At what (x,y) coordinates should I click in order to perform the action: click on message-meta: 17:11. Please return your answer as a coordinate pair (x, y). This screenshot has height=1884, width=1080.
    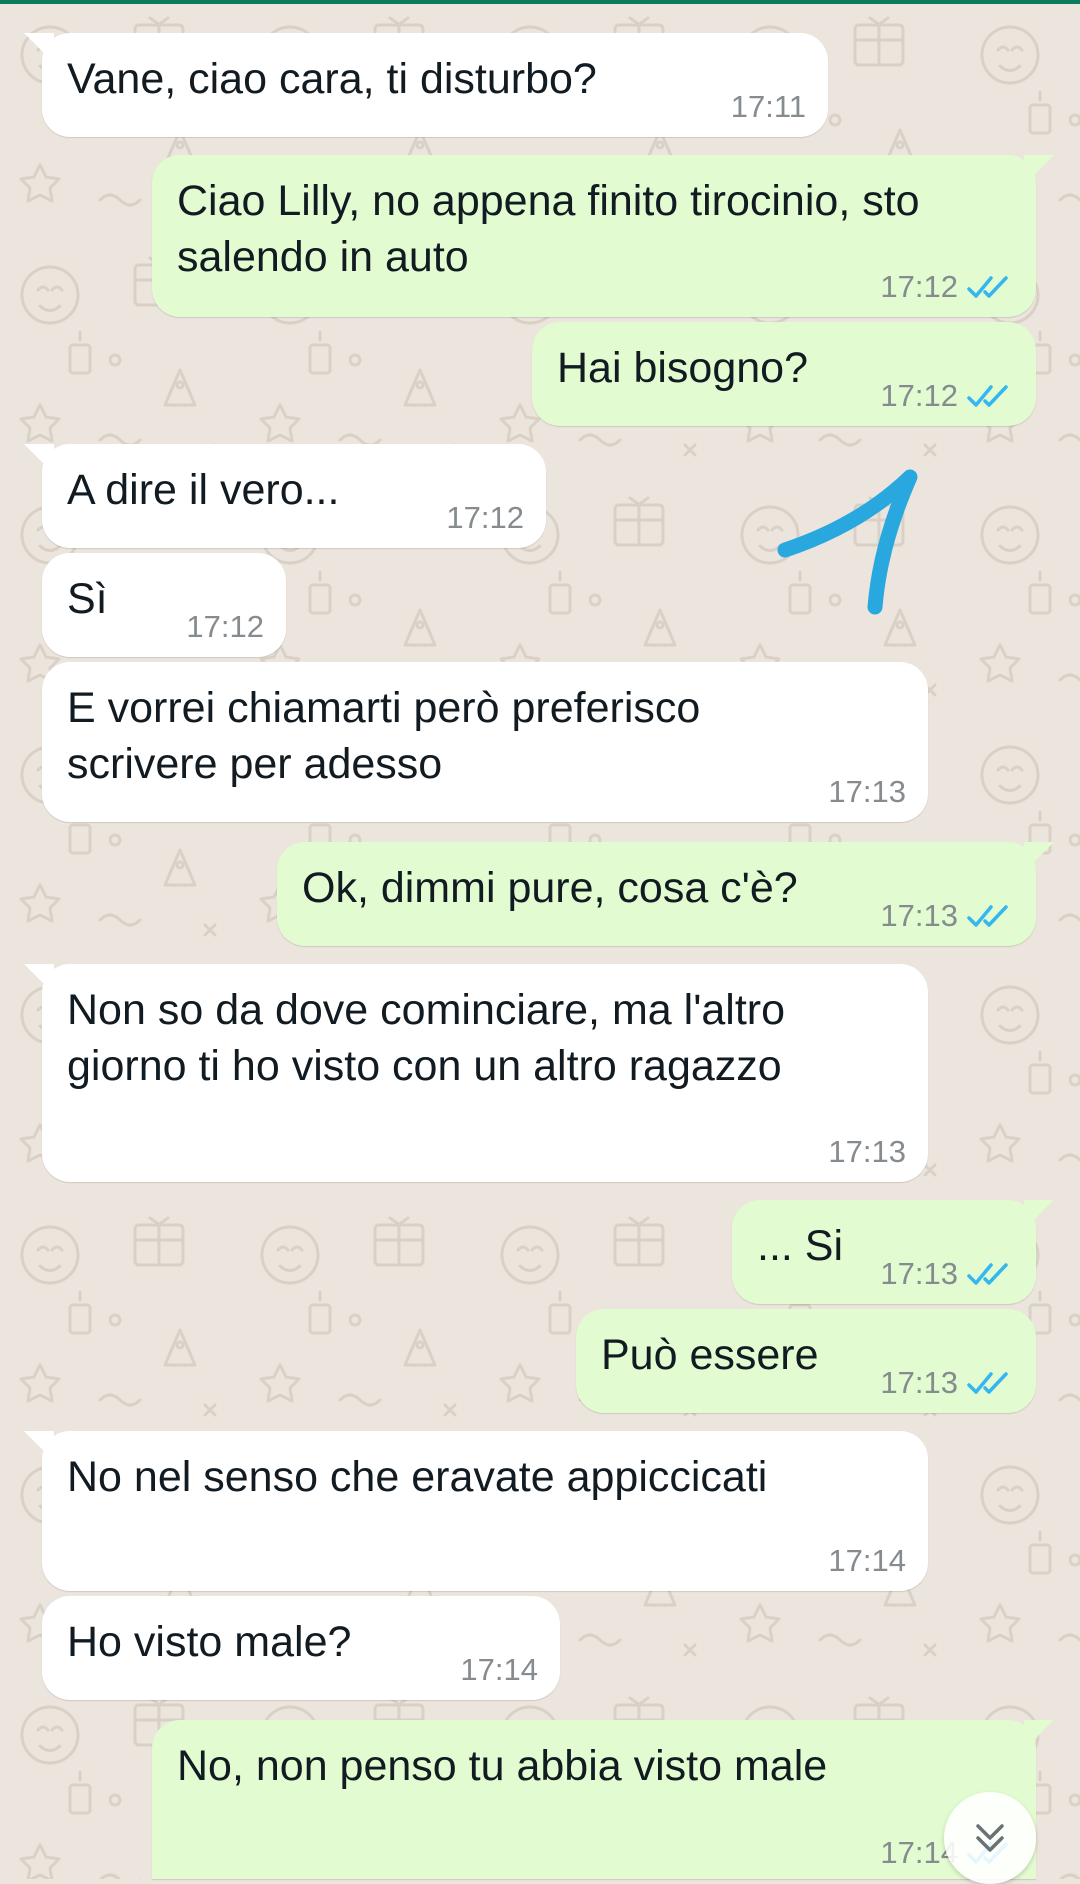
    Looking at the image, I should click on (768, 107).